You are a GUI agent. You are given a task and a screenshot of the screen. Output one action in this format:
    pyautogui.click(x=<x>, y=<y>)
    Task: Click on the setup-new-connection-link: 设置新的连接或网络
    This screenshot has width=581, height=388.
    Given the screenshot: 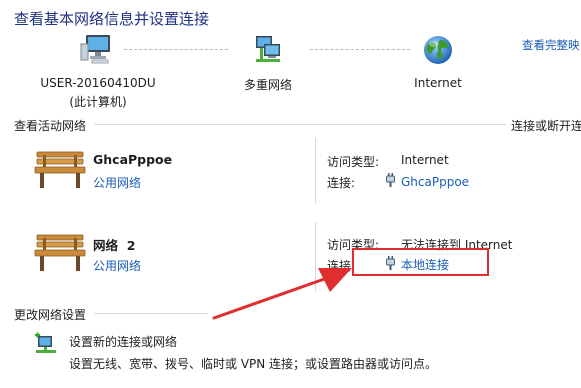 What is the action you would take?
    pyautogui.click(x=123, y=341)
    